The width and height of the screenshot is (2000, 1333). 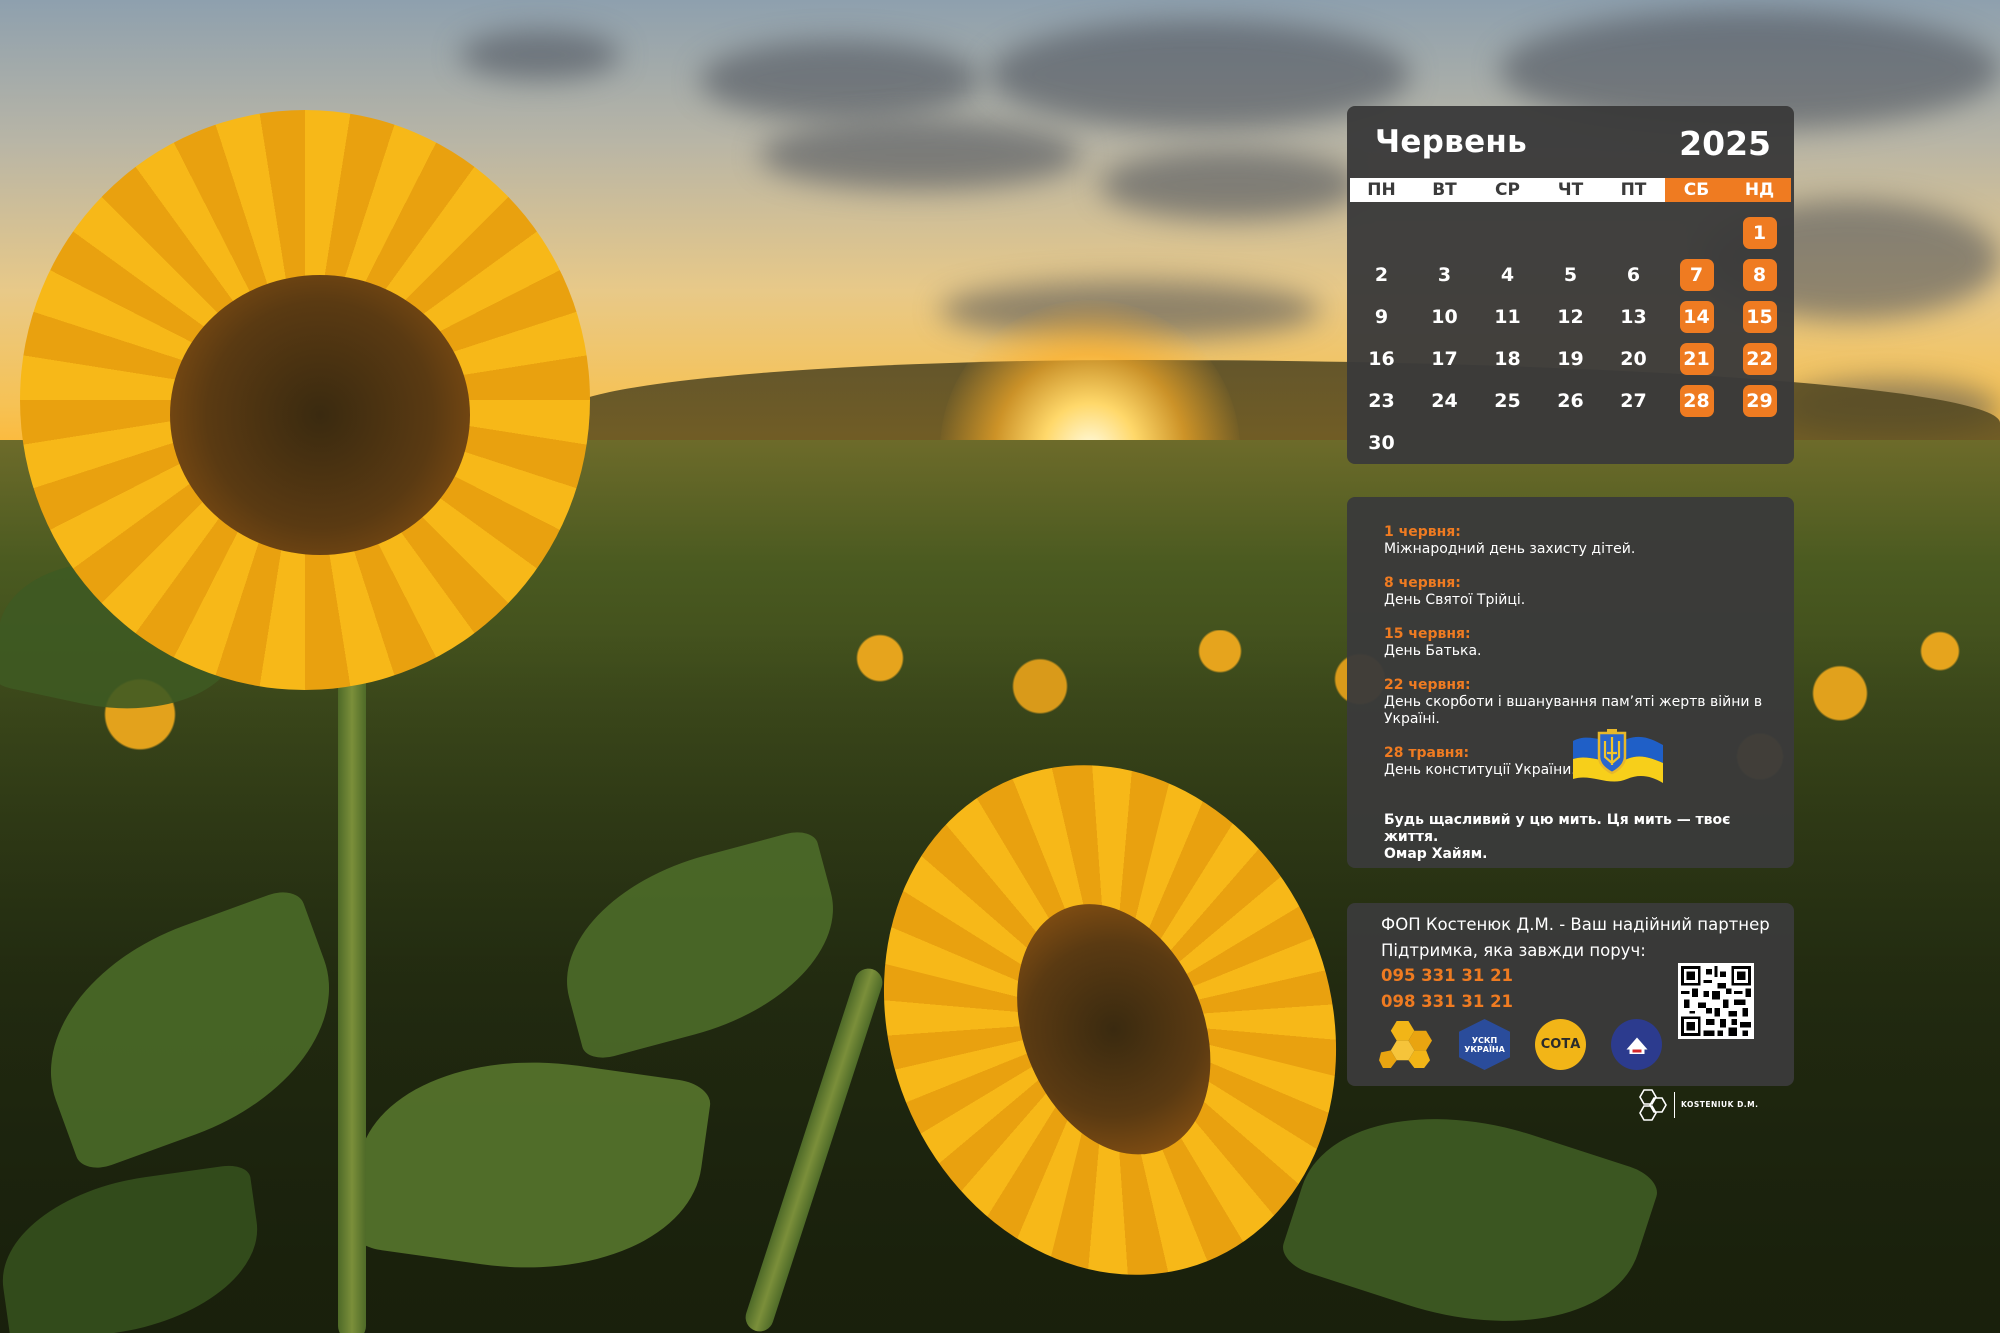 I want to click on calendar-day-number: 14, so click(x=1696, y=317).